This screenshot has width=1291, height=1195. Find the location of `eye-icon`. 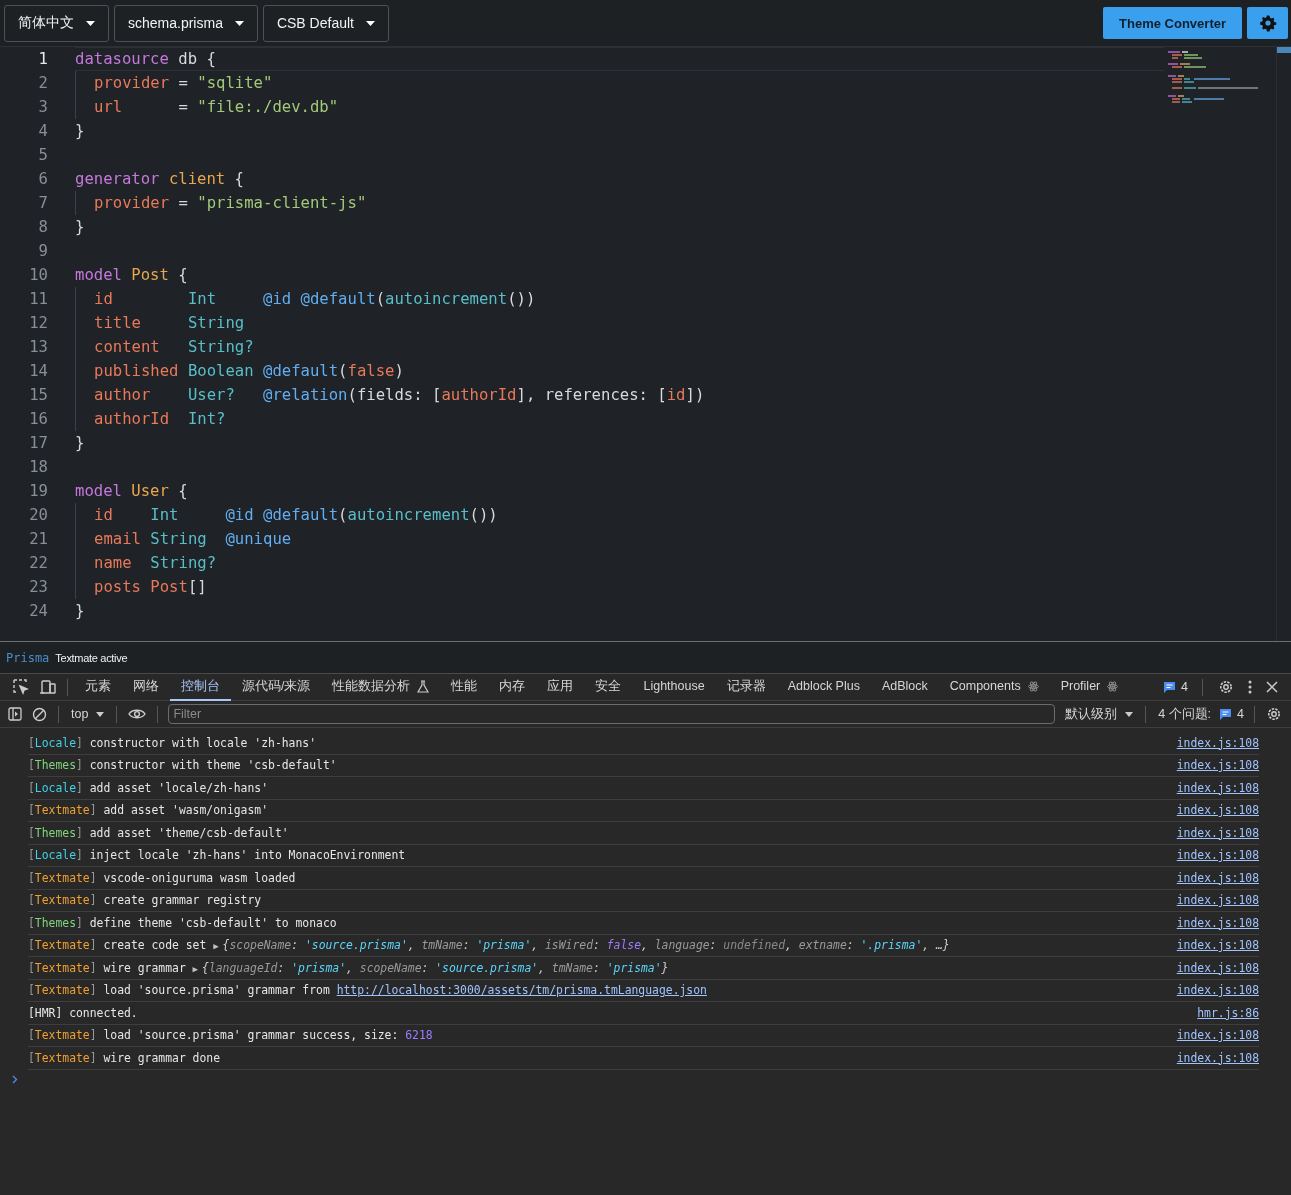

eye-icon is located at coordinates (137, 714).